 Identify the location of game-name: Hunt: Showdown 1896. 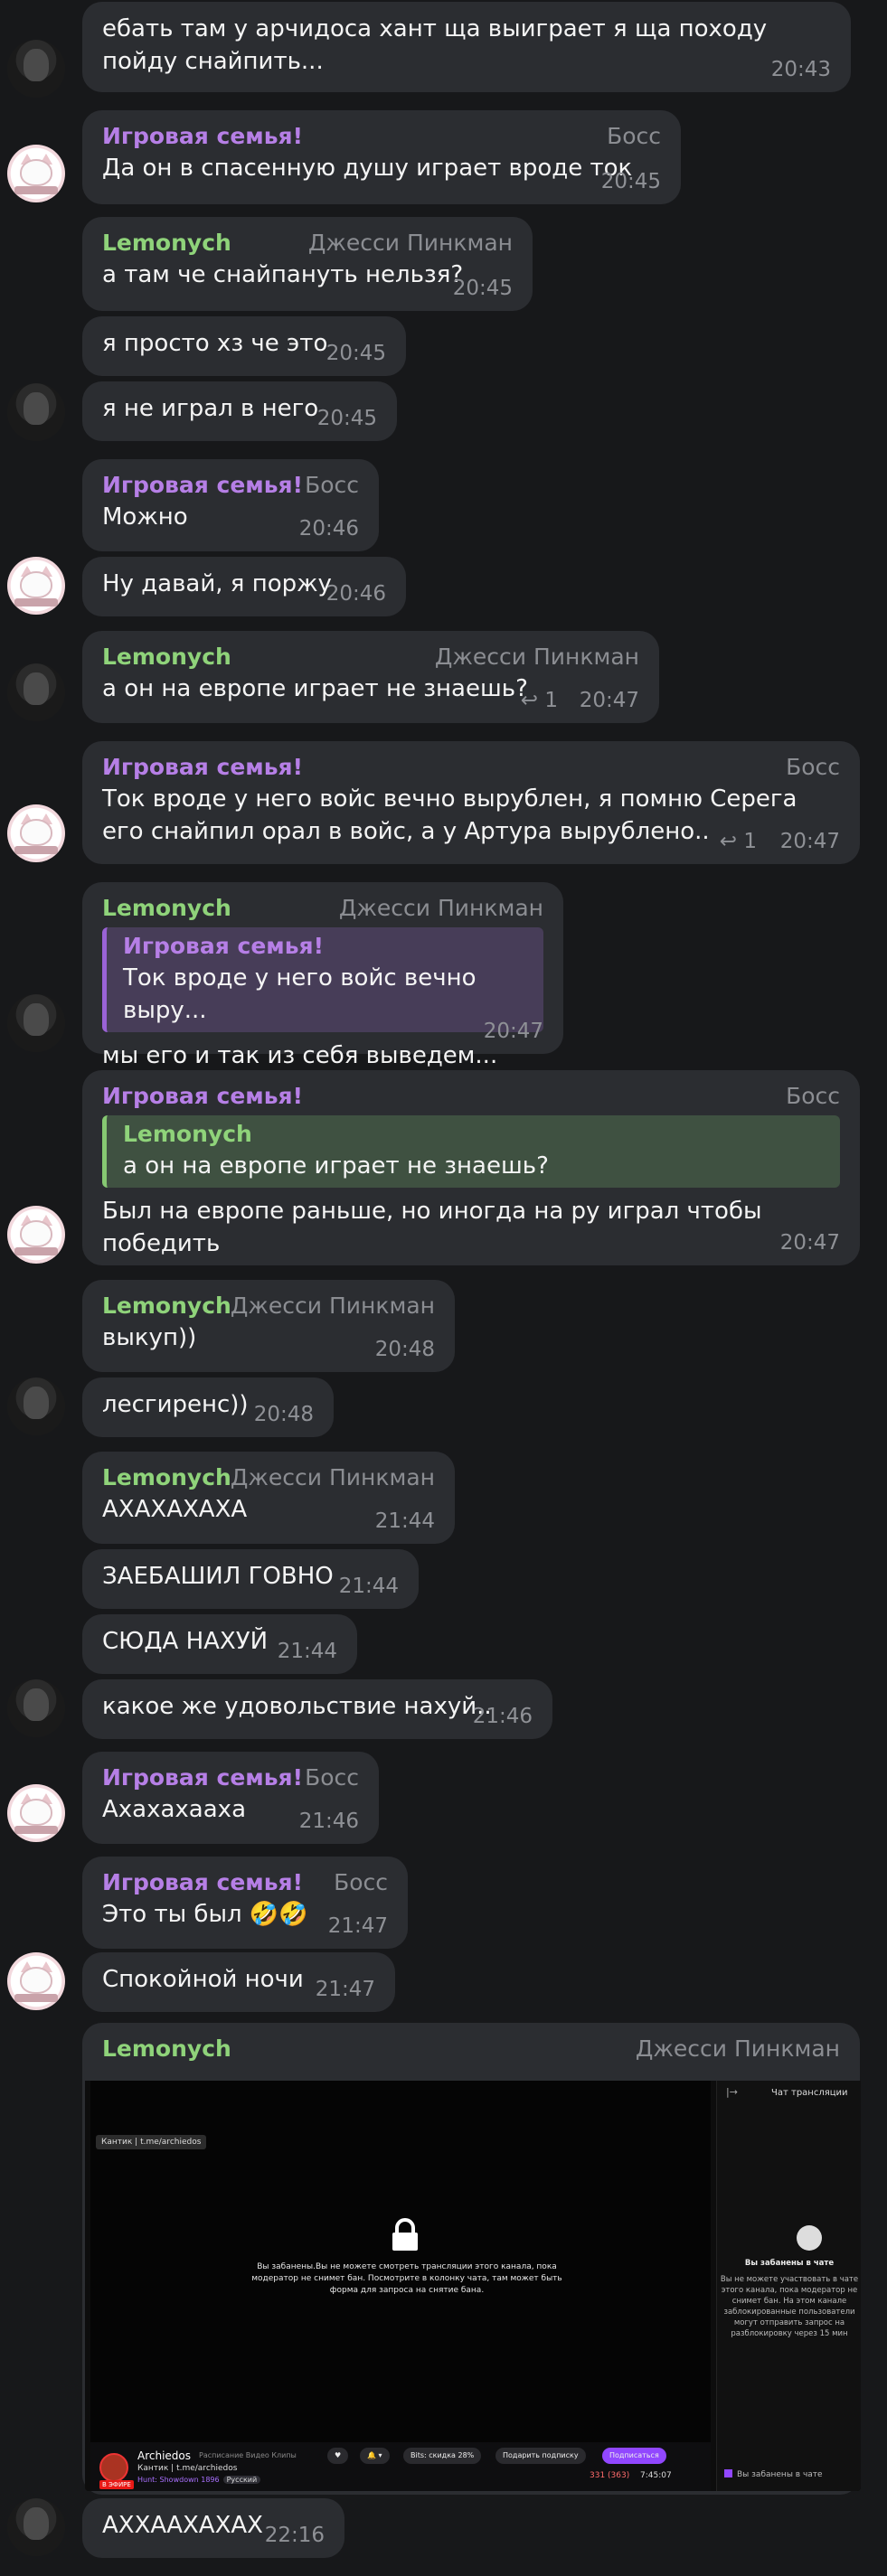
(178, 2480).